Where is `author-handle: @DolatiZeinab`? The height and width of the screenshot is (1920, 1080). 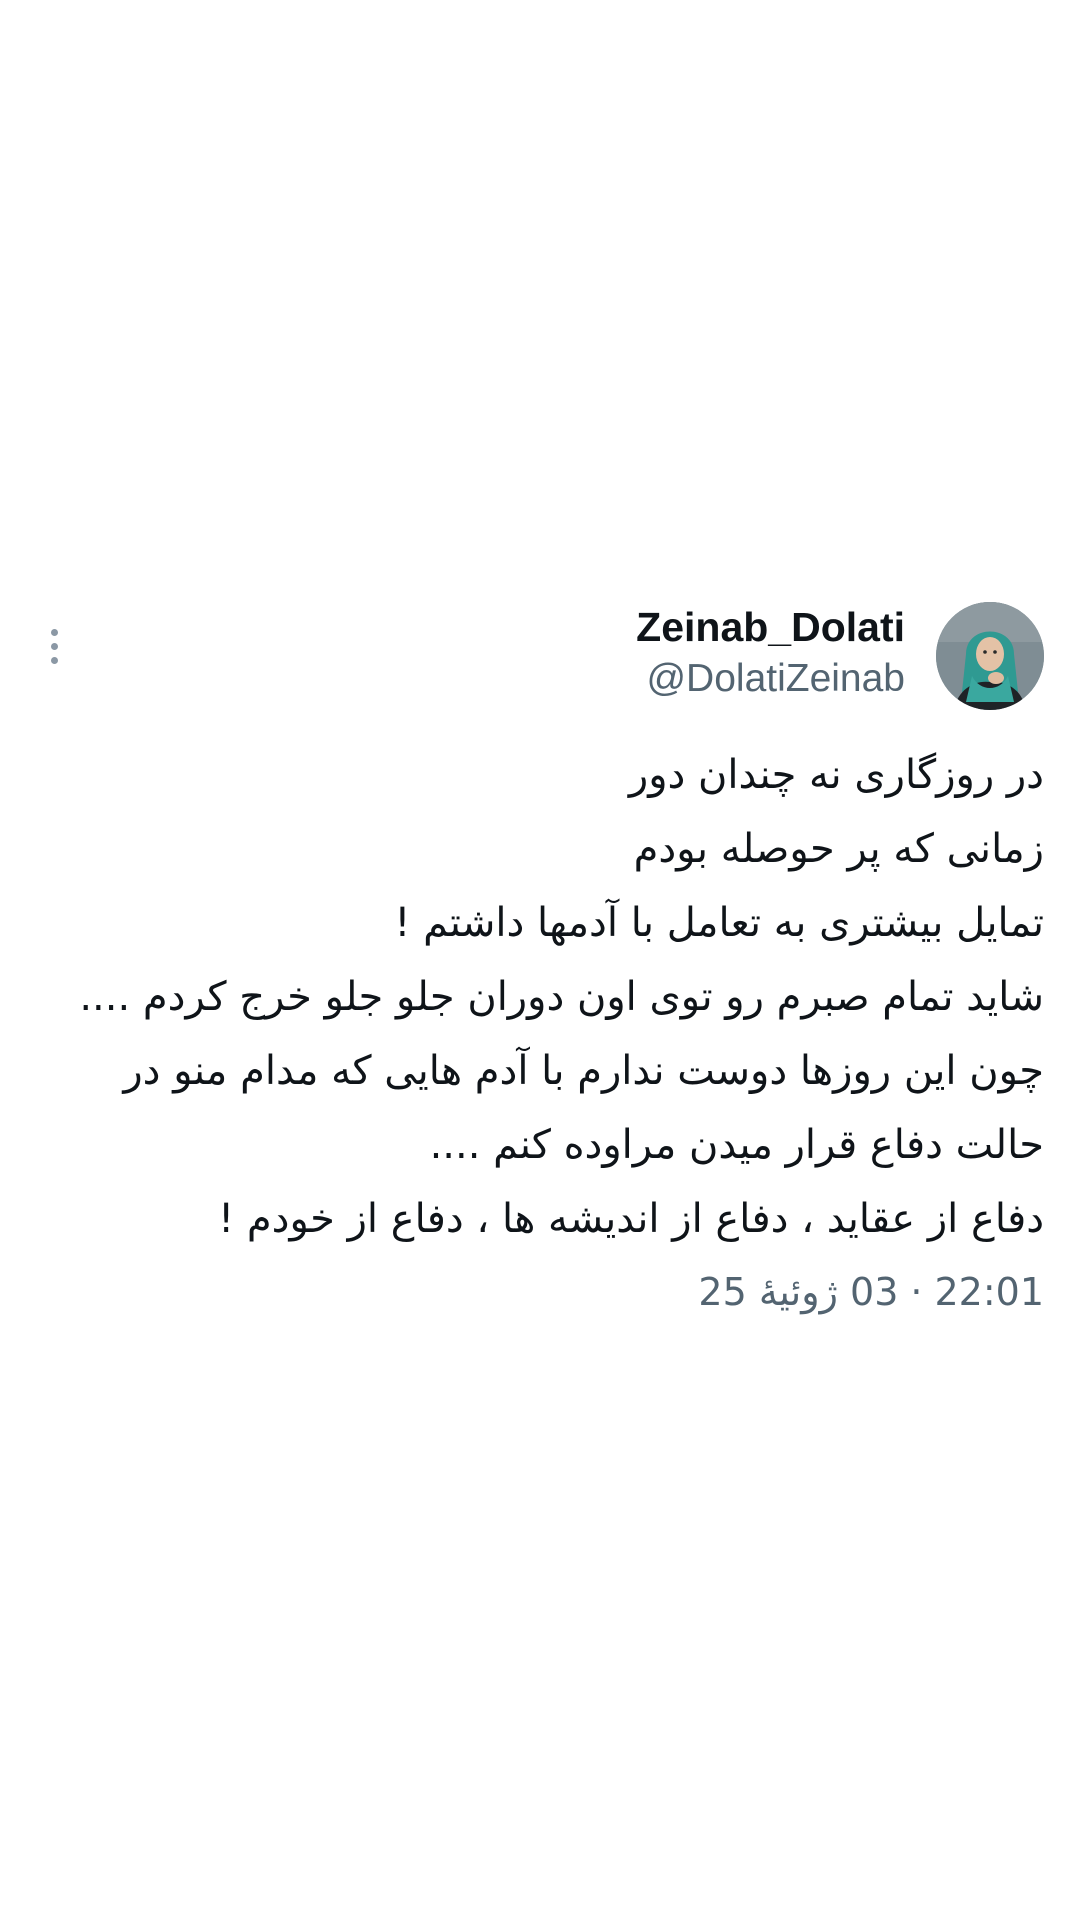
author-handle: @DolatiZeinab is located at coordinates (775, 679).